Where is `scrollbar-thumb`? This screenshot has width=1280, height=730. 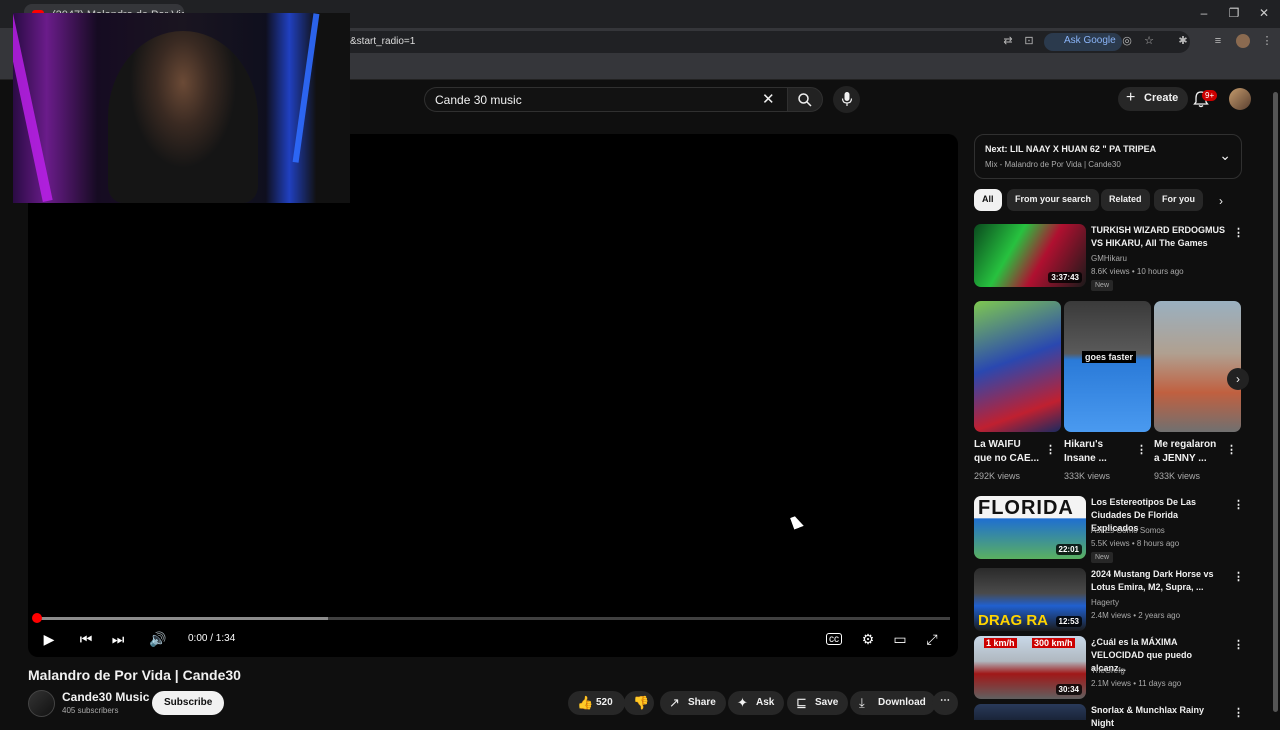
scrollbar-thumb is located at coordinates (1275, 402).